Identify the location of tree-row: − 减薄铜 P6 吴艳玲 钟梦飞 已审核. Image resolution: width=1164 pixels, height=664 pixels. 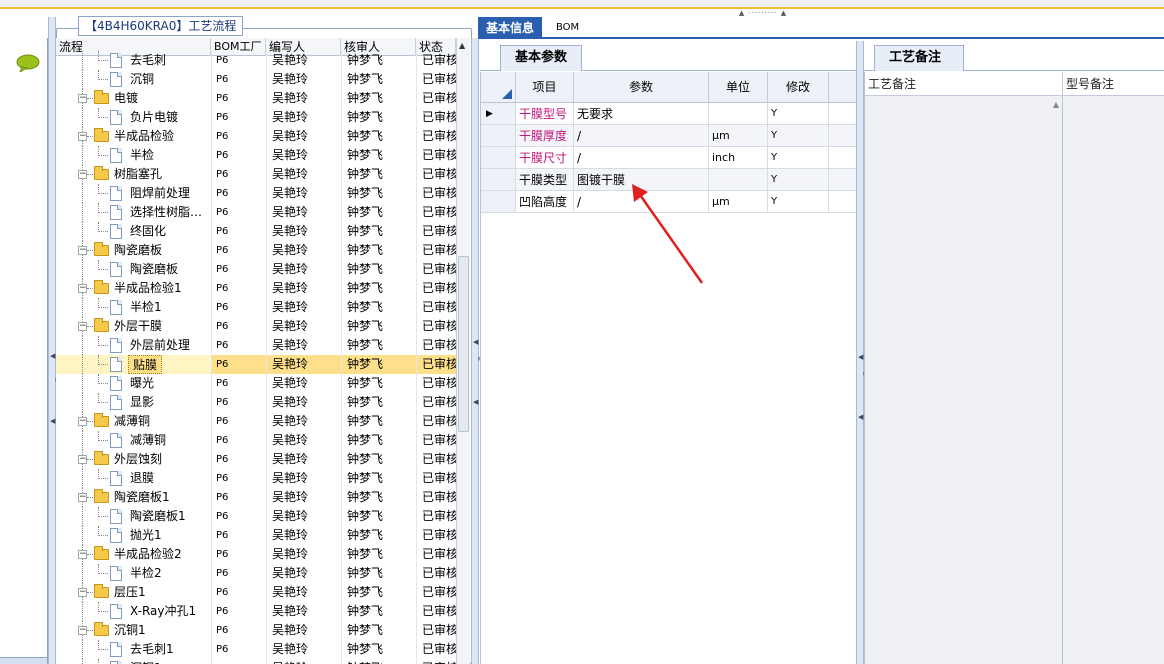
(256, 421).